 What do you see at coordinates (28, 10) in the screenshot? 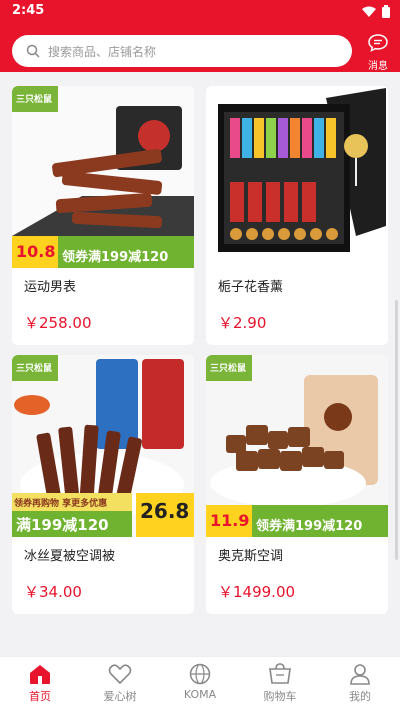
I see `status-time: 2:45` at bounding box center [28, 10].